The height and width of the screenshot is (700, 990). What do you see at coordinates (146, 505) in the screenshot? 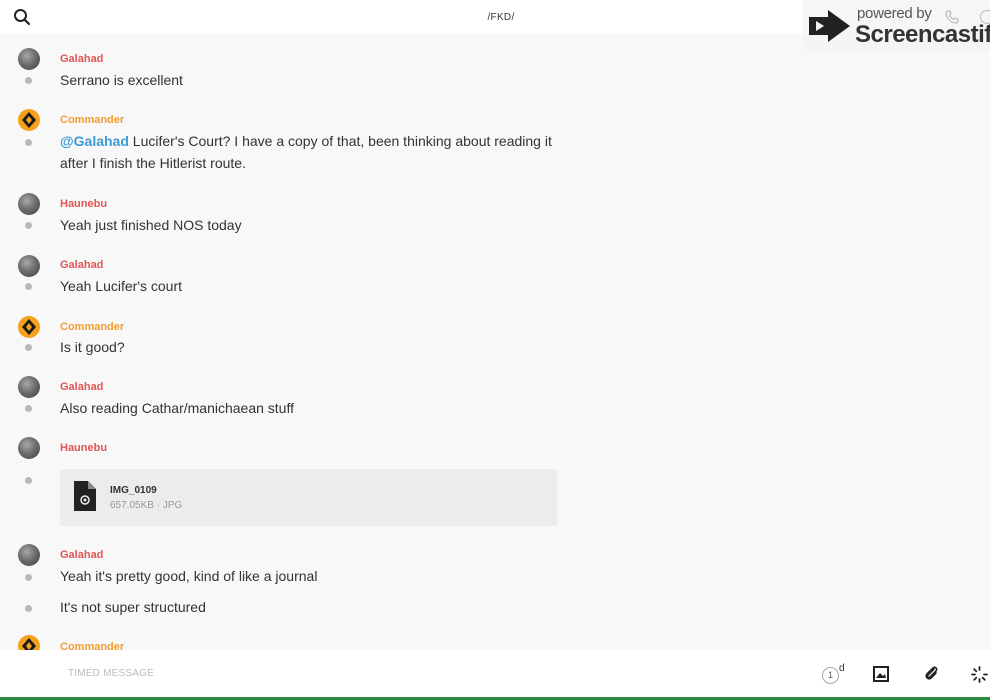
I see `file-meta: 657.05KB · JPG` at bounding box center [146, 505].